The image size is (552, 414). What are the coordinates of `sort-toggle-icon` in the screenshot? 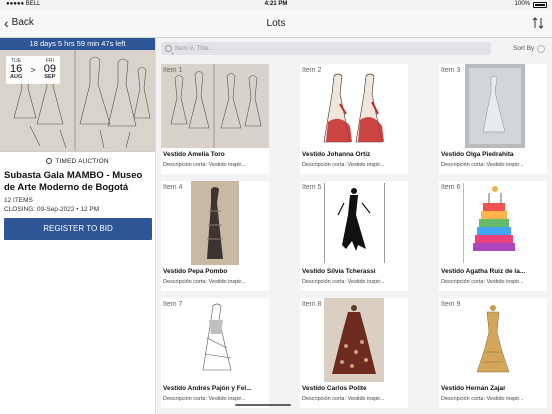 It's located at (541, 48).